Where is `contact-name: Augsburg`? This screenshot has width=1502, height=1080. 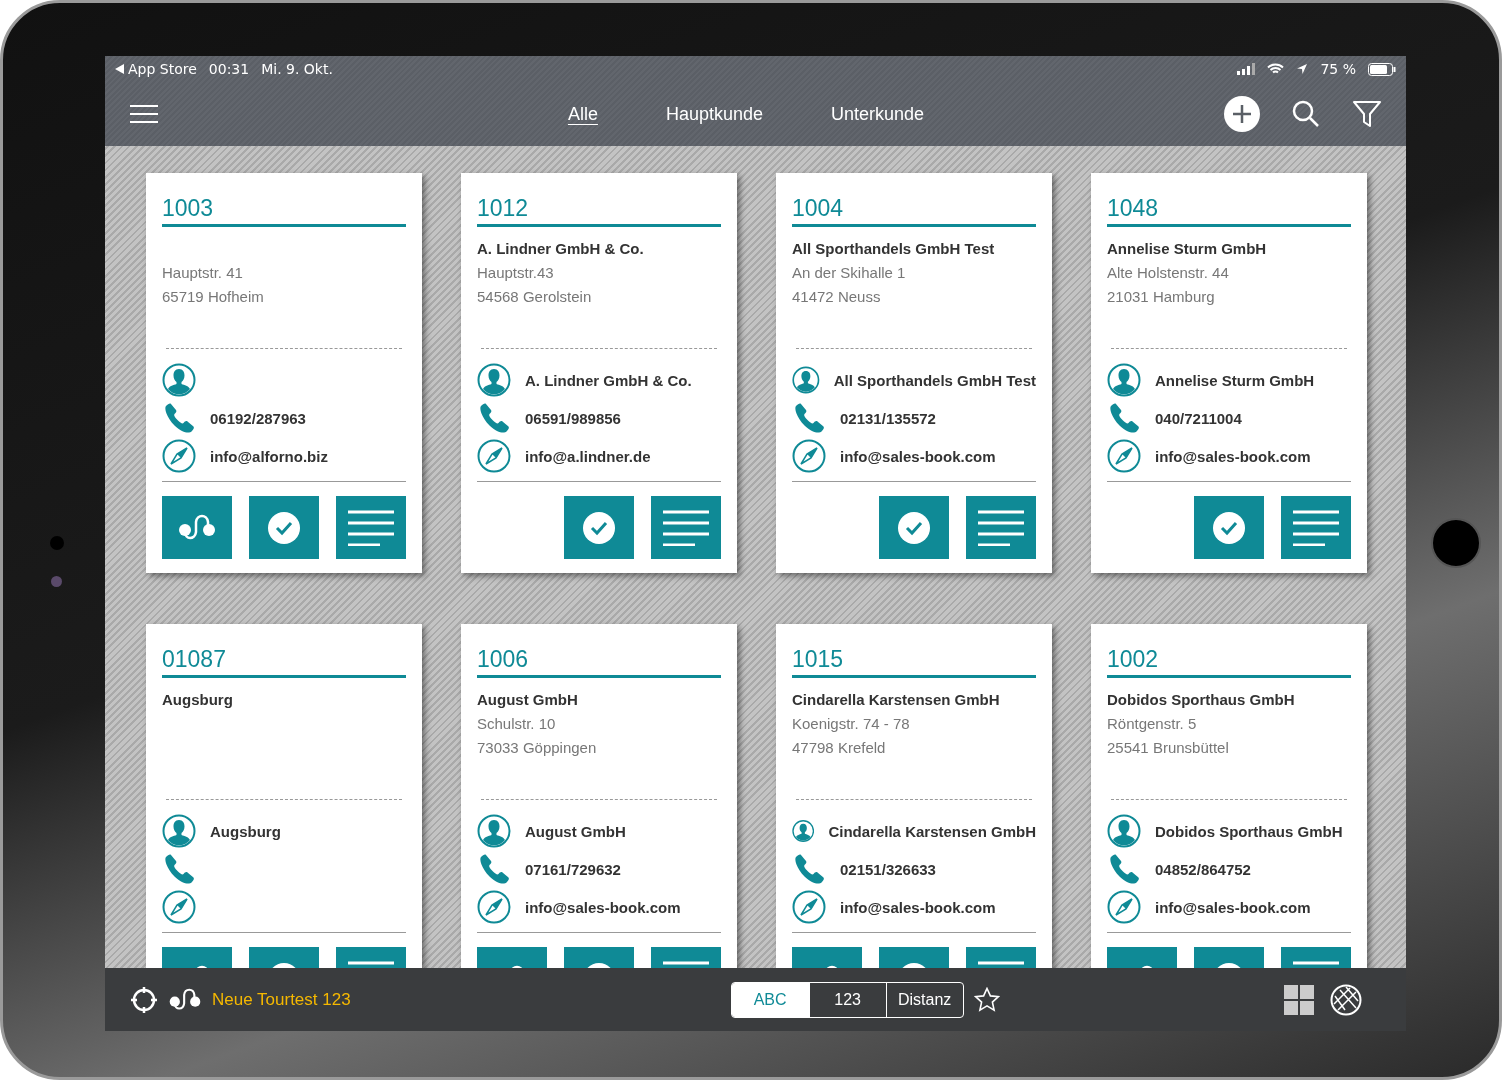 contact-name: Augsburg is located at coordinates (245, 831).